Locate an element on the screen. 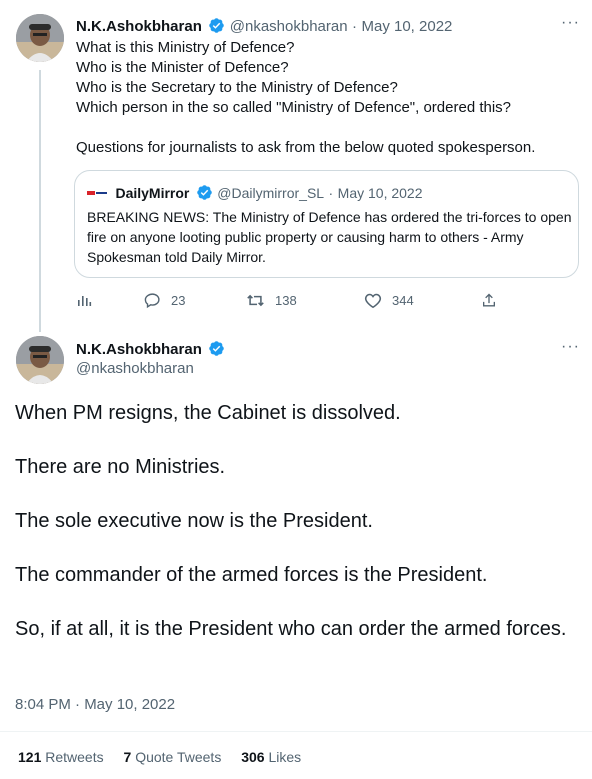 The image size is (592, 779). tweet-timestamp: 8:04 PM · May 10, 2022 is located at coordinates (95, 704).